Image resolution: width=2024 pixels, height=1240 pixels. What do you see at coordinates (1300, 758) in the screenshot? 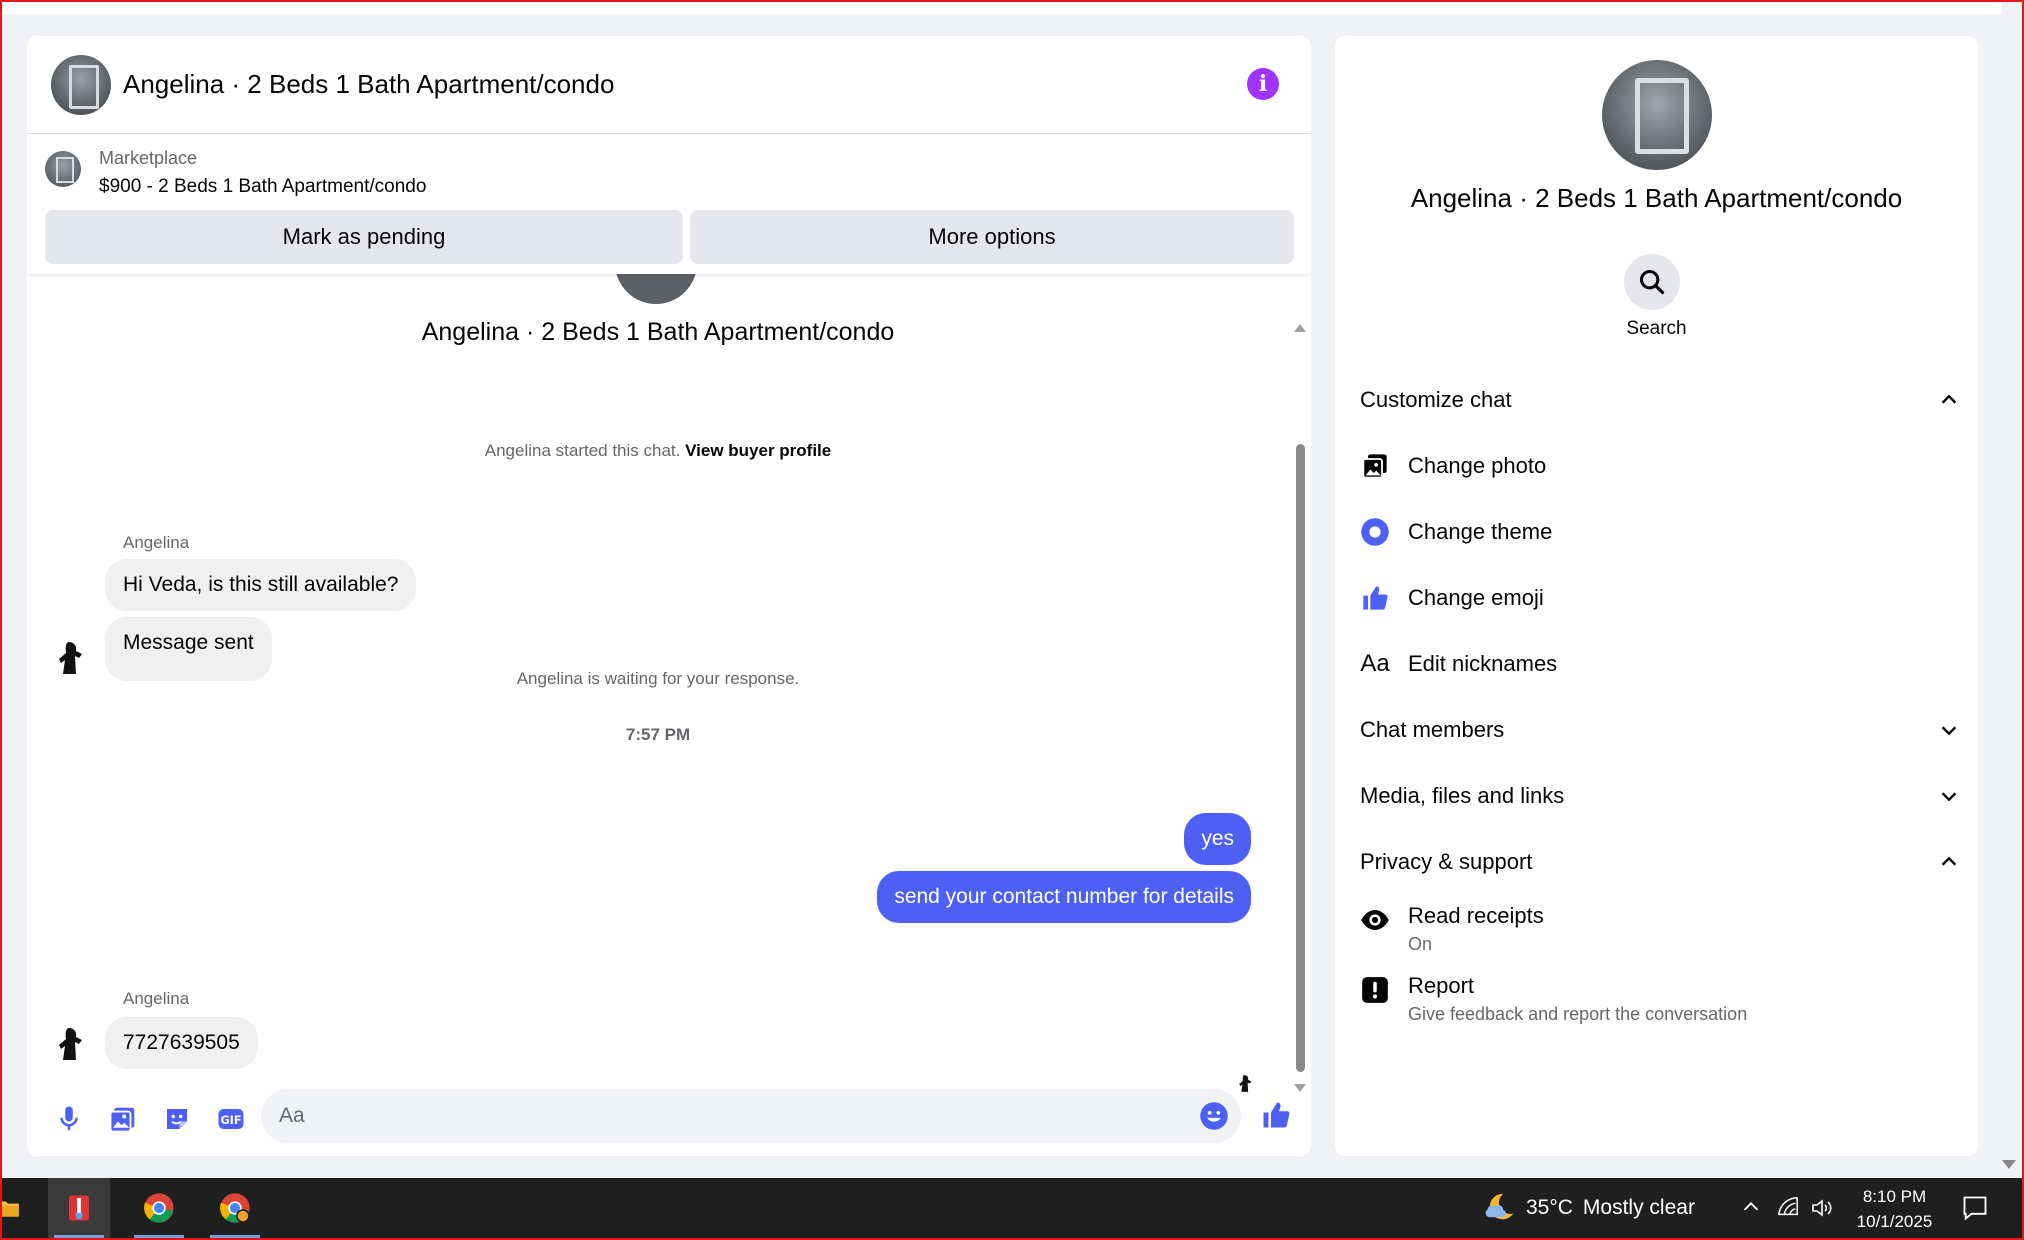
I see `scroll-thumb` at bounding box center [1300, 758].